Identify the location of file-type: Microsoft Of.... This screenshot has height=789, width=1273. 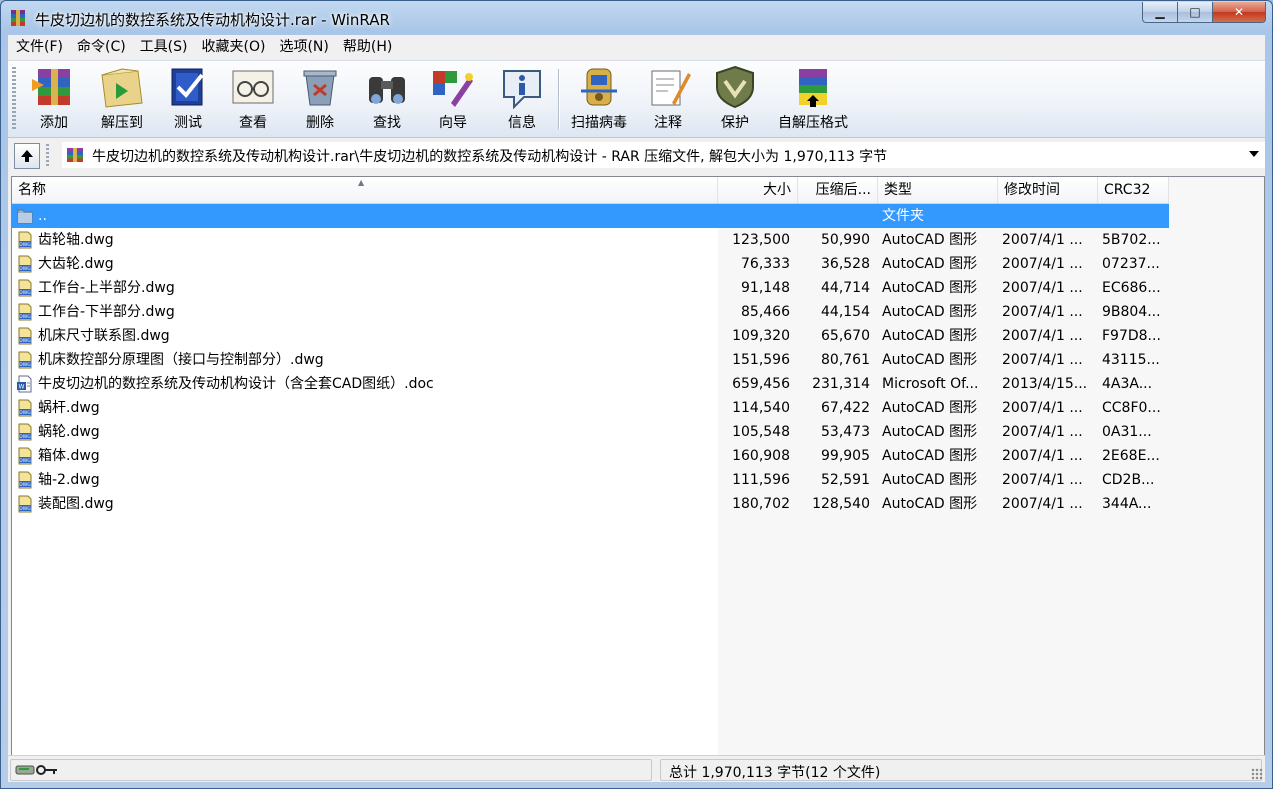
(930, 384).